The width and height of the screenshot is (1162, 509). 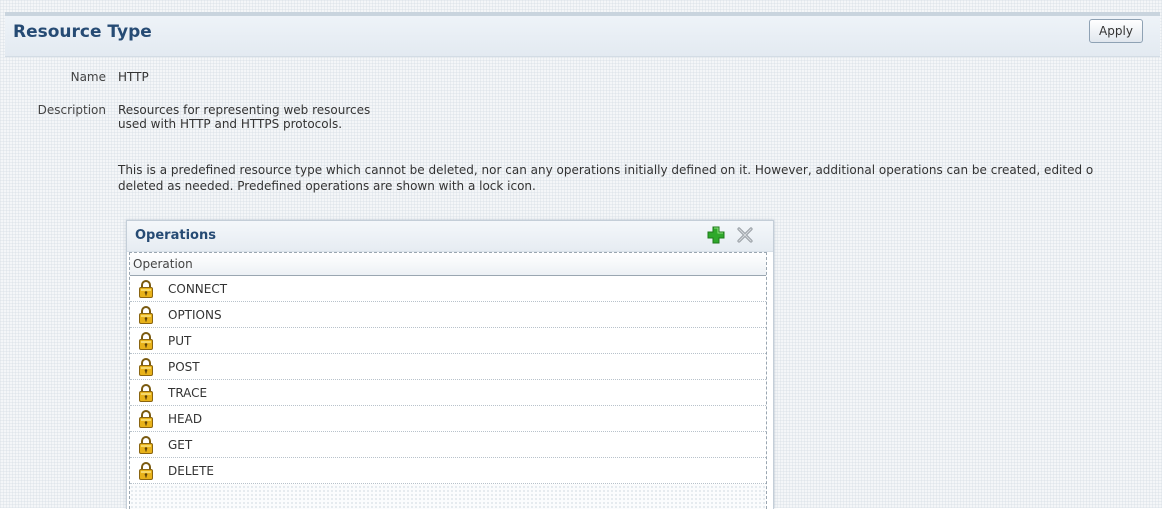 What do you see at coordinates (448, 341) in the screenshot?
I see `table-row: PUT` at bounding box center [448, 341].